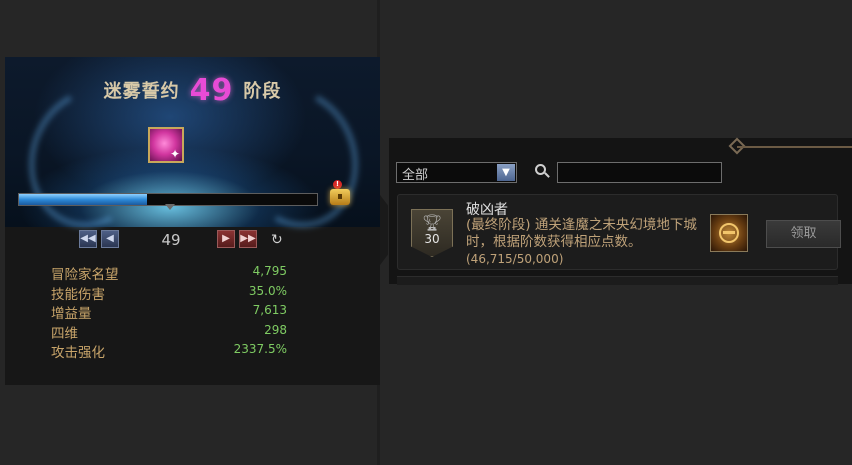  What do you see at coordinates (110, 239) in the screenshot?
I see `prev-level-button: ◀` at bounding box center [110, 239].